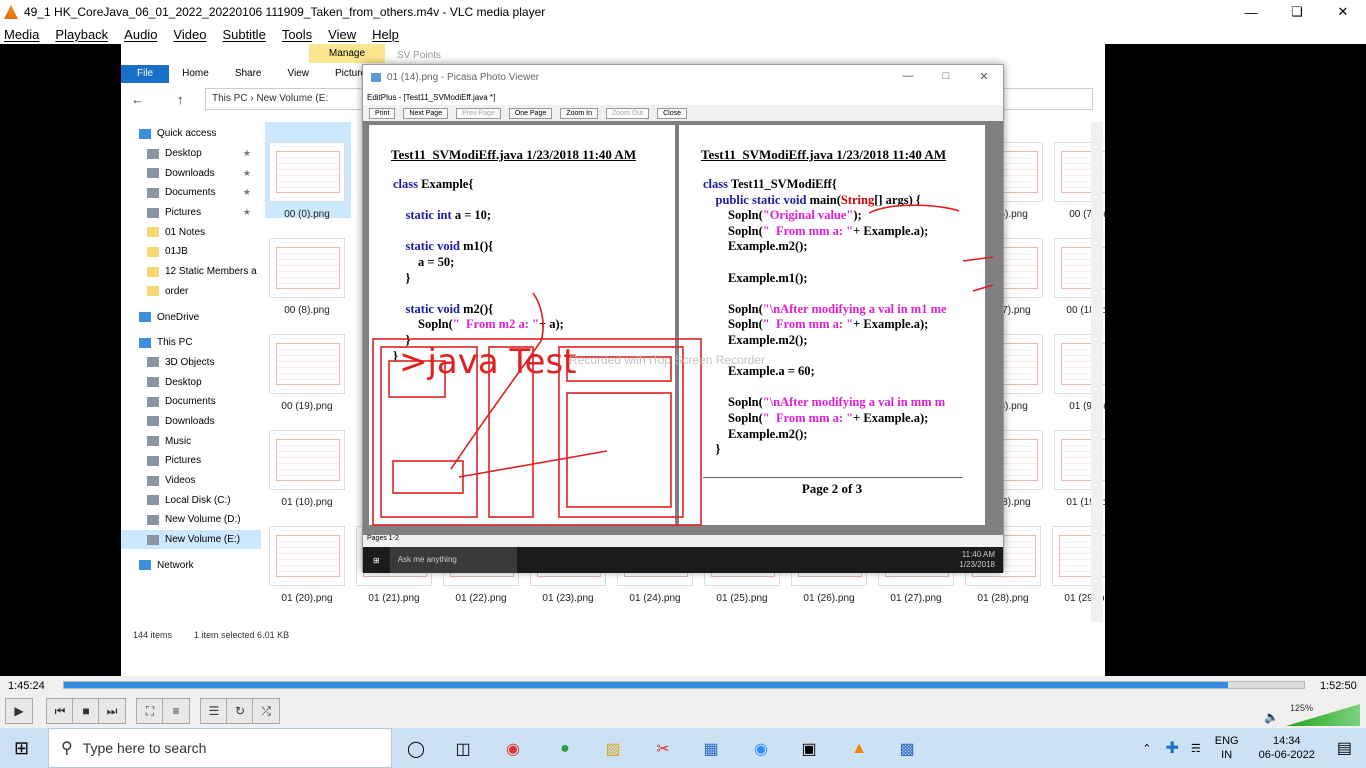  What do you see at coordinates (481, 598) in the screenshot?
I see `thumbnail-label: 01 (22).png` at bounding box center [481, 598].